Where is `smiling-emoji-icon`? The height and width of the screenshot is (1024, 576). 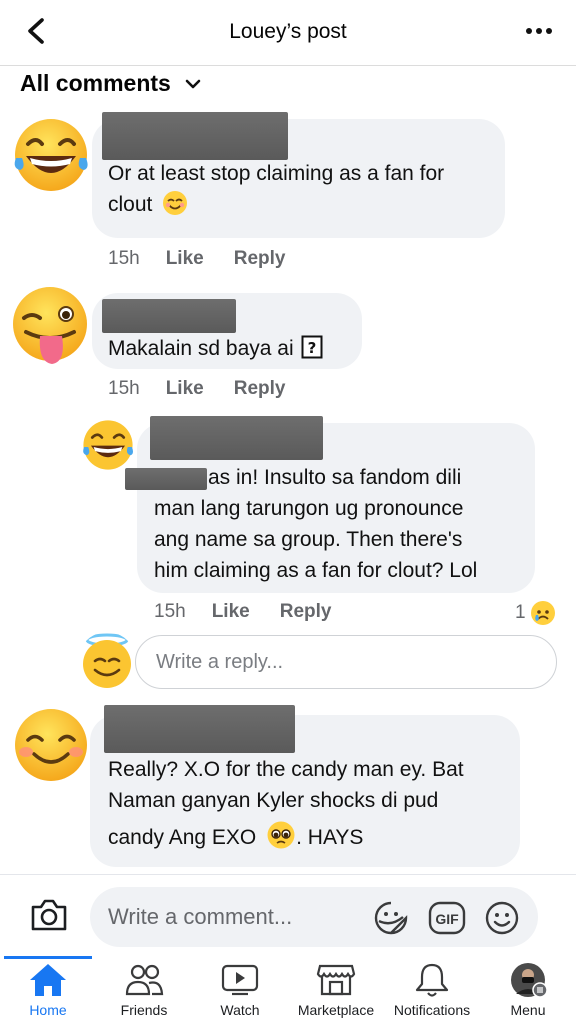
smiling-emoji-icon is located at coordinates (175, 203).